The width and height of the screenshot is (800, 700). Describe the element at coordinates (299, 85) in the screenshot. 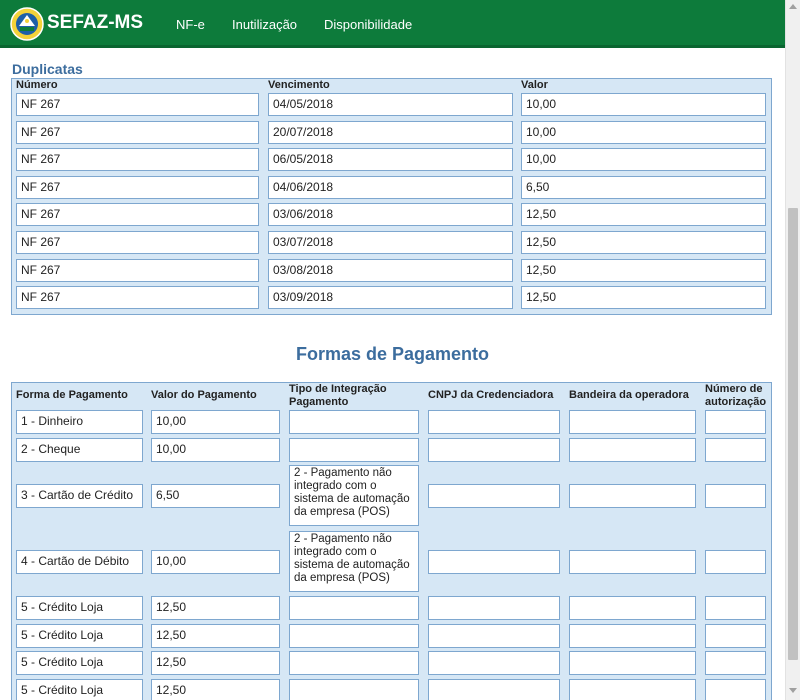

I see `header-vencimento: Vencimento` at that location.